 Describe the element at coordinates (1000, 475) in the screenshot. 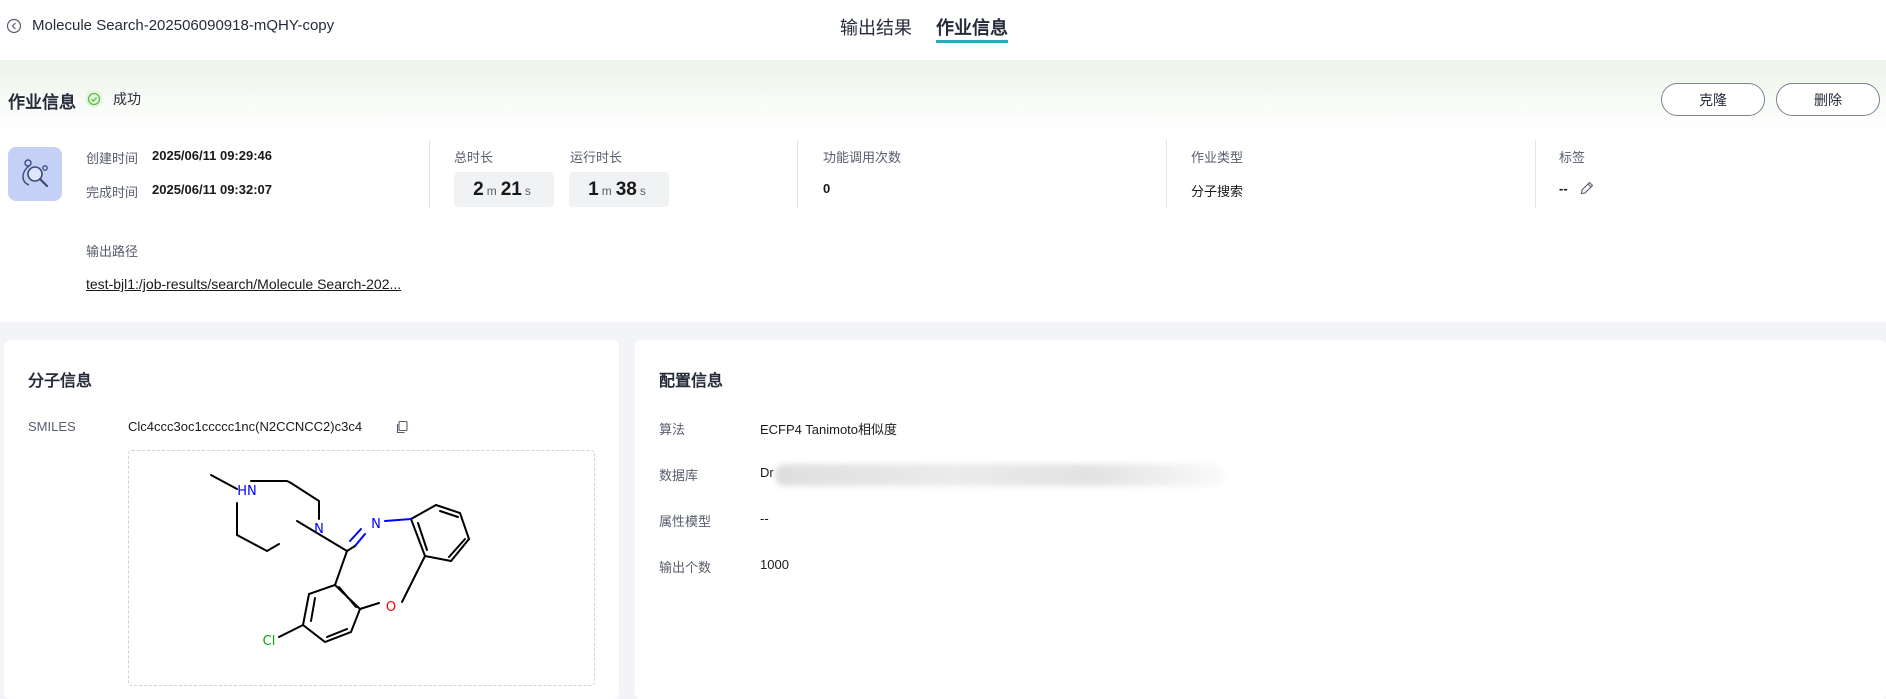

I see `redacted-value` at that location.